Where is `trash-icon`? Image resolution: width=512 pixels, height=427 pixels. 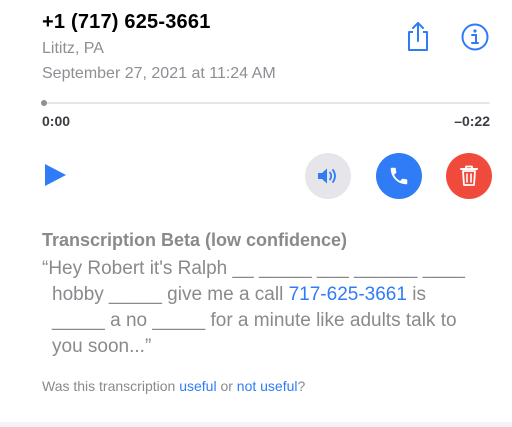 trash-icon is located at coordinates (469, 175).